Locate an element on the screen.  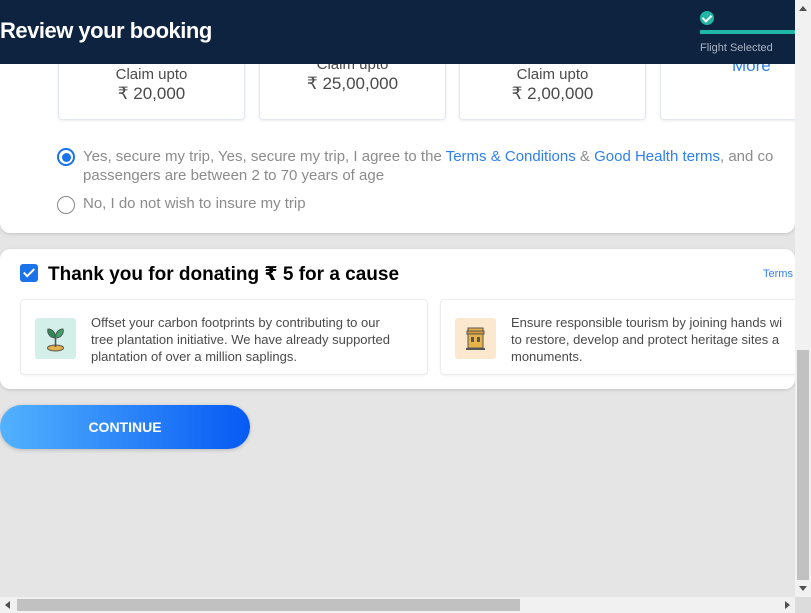
check-circle-icon is located at coordinates (707, 18).